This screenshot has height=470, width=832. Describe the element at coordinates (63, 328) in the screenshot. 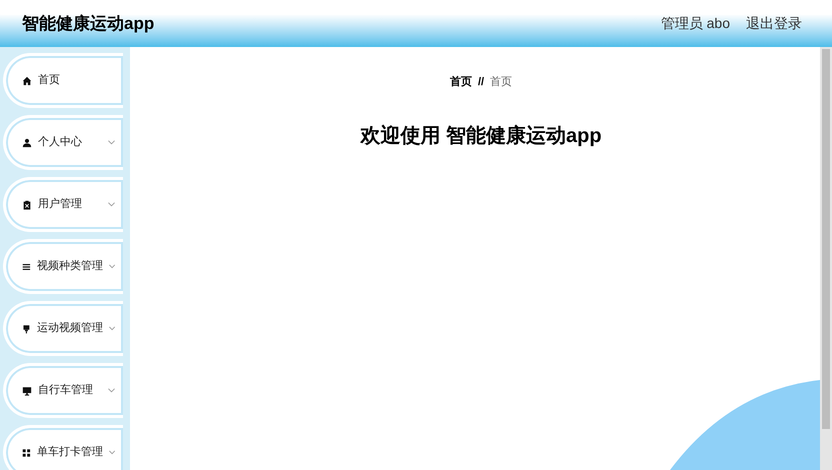

I see `sidebar-item: 运动视频管理` at that location.